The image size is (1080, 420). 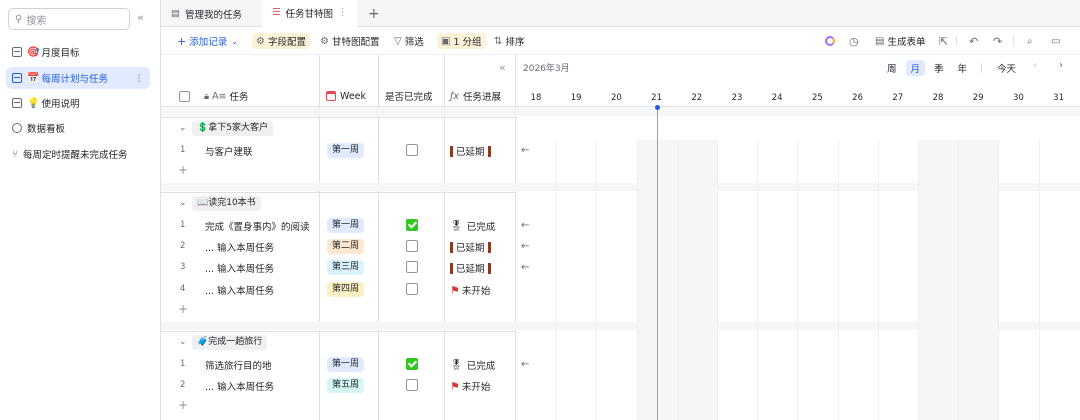 What do you see at coordinates (257, 226) in the screenshot?
I see `task-cell: 完成《置身事内》的阅读` at bounding box center [257, 226].